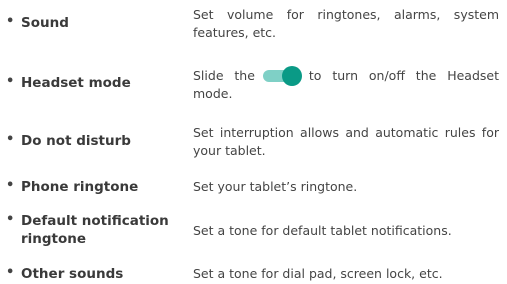 Image resolution: width=507 pixels, height=284 pixels. I want to click on desc-headset-before: Slide the, so click(224, 75).